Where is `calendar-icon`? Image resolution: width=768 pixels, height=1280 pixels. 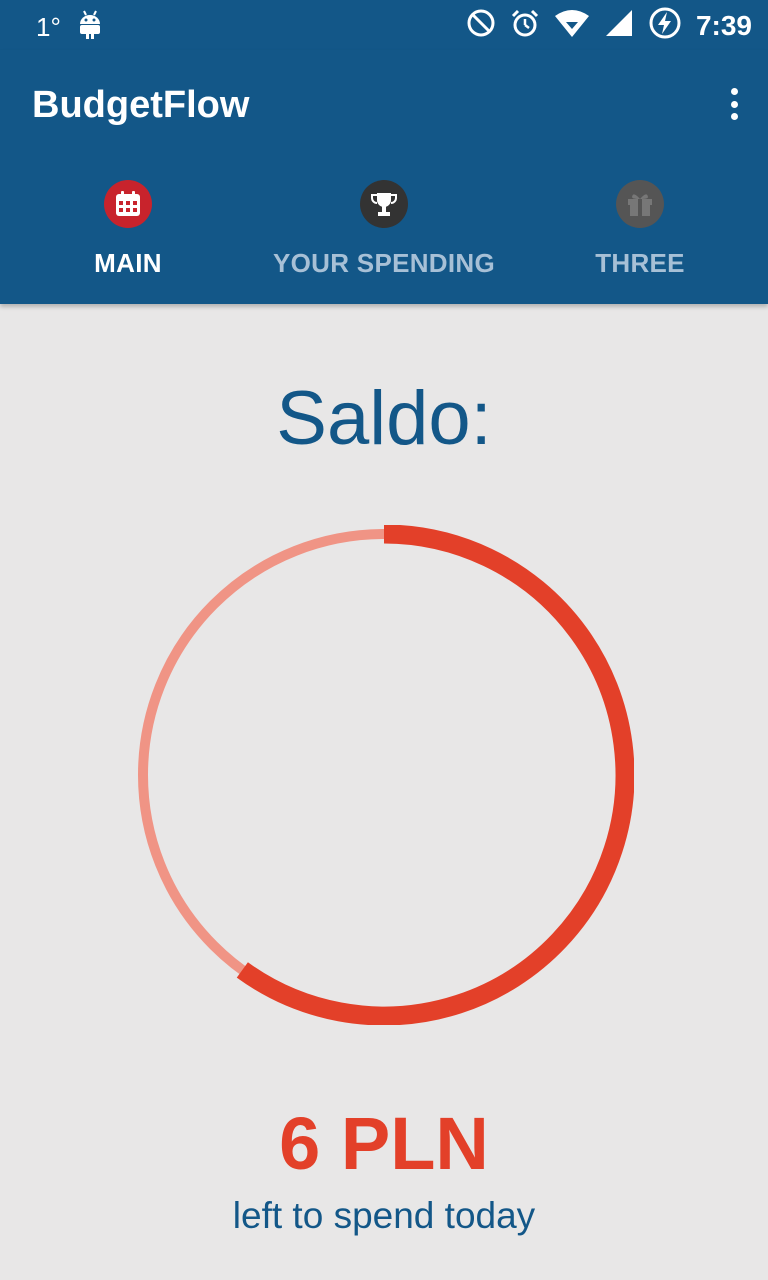 calendar-icon is located at coordinates (128, 204).